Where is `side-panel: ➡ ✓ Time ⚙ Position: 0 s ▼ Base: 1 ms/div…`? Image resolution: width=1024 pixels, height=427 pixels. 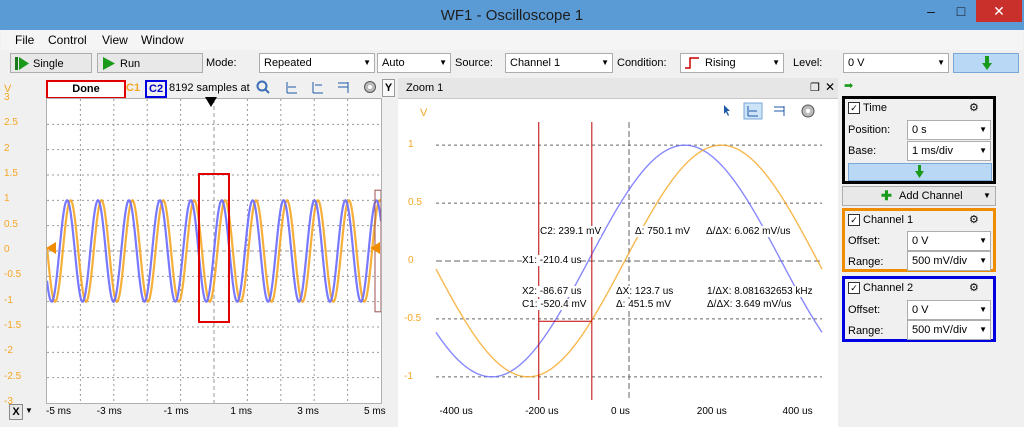
side-panel: ➡ ✓ Time ⚙ Position: 0 s ▼ Base: 1 ms/div… is located at coordinates (932, 252).